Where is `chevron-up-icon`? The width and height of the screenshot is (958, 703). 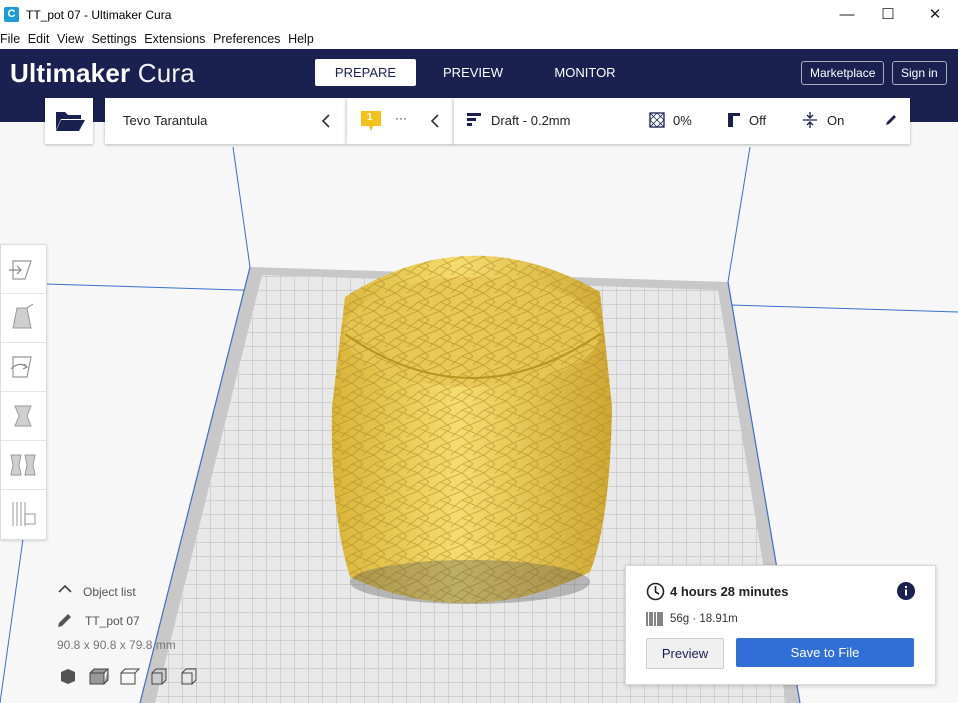
chevron-up-icon is located at coordinates (65, 589).